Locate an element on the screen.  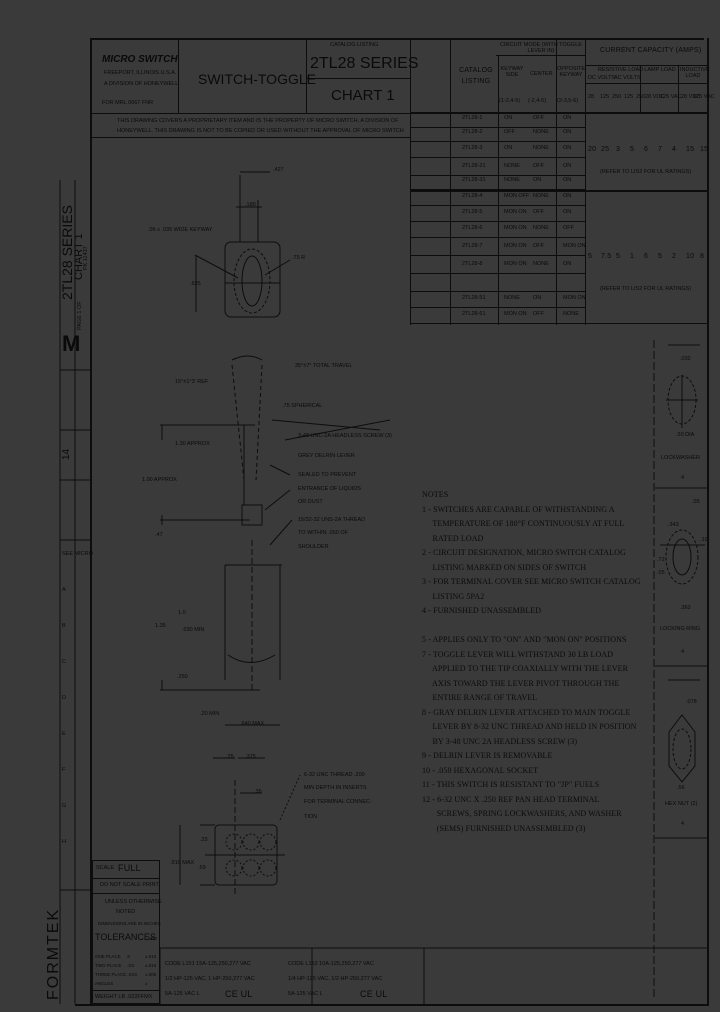
ring-dim-2: .343 is located at coordinates (673, 525).